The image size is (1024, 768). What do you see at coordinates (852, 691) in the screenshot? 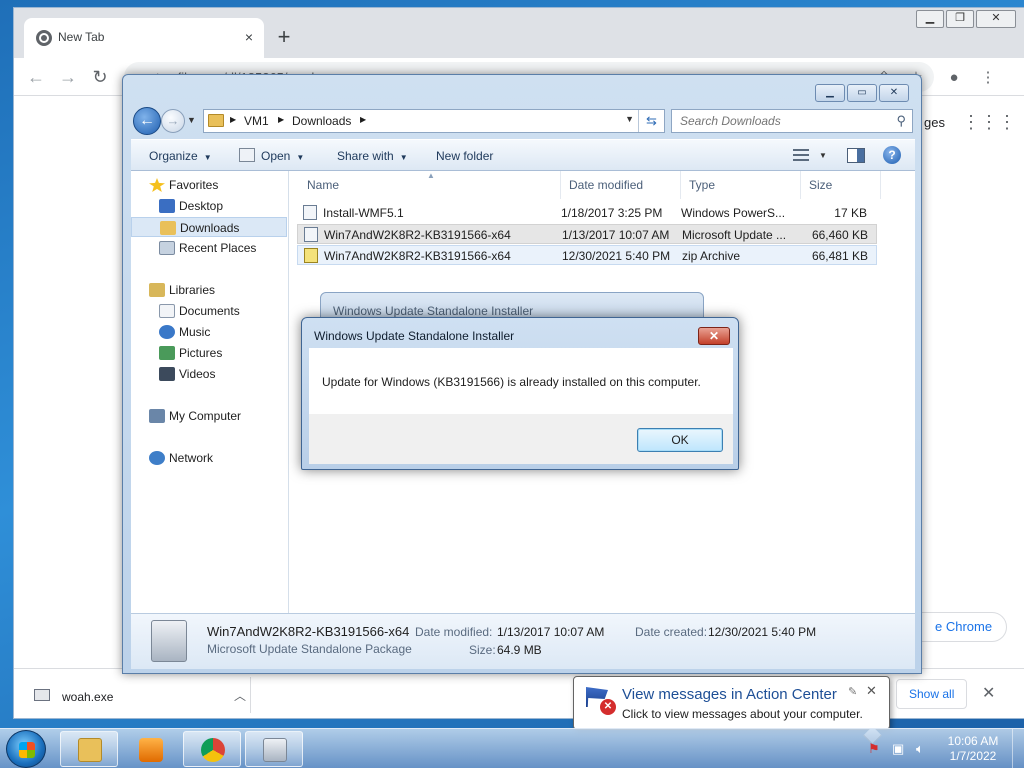
I see `pin-icon: ✎` at bounding box center [852, 691].